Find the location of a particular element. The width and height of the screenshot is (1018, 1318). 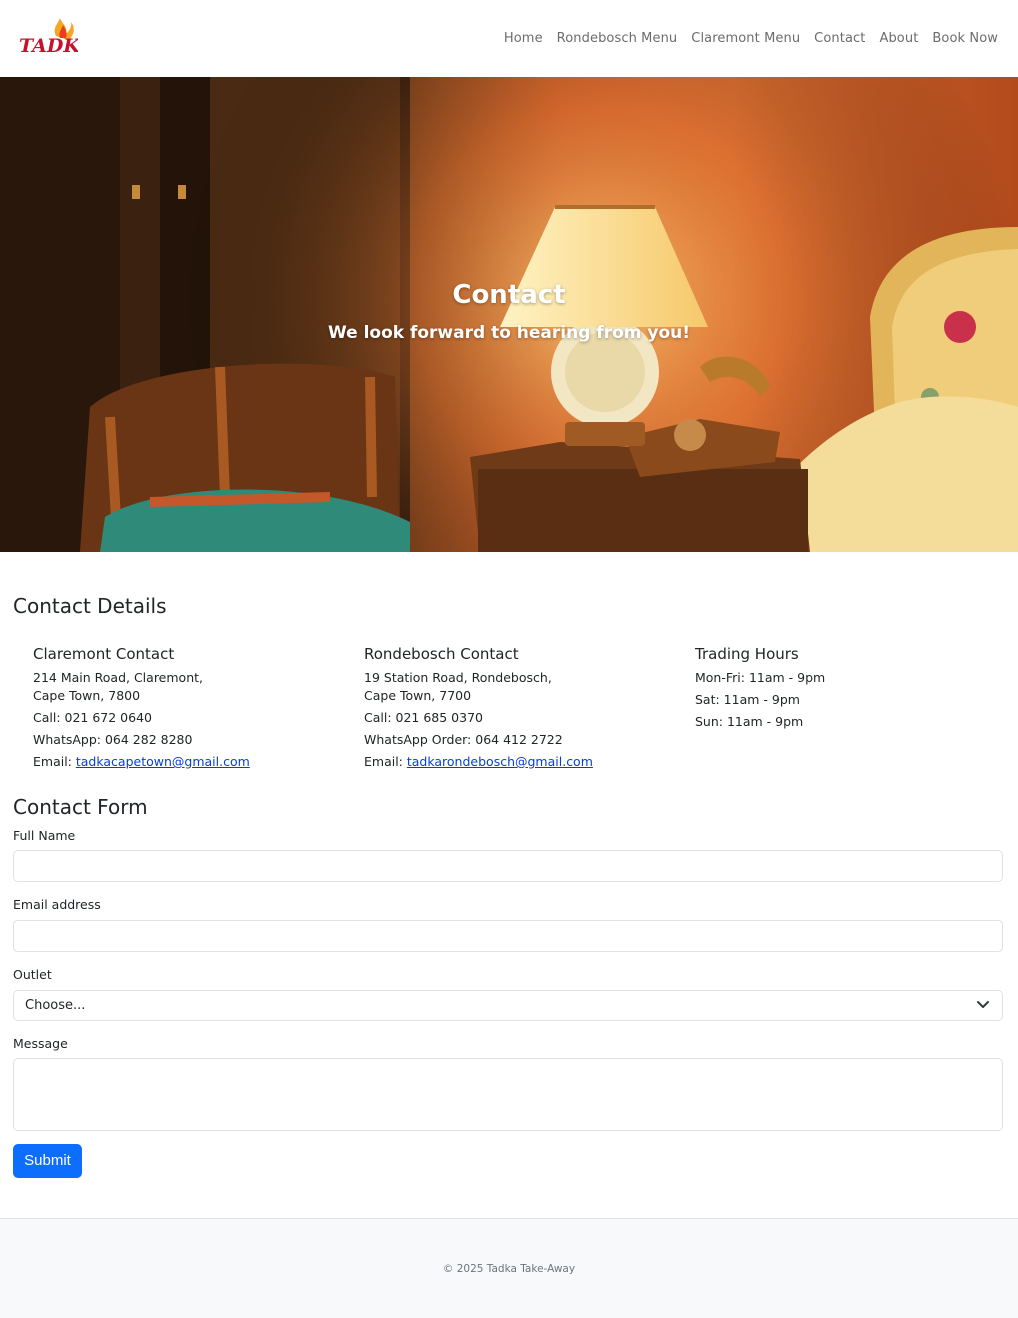

hero-subtitle: We look forward to hearing from you! is located at coordinates (509, 333).